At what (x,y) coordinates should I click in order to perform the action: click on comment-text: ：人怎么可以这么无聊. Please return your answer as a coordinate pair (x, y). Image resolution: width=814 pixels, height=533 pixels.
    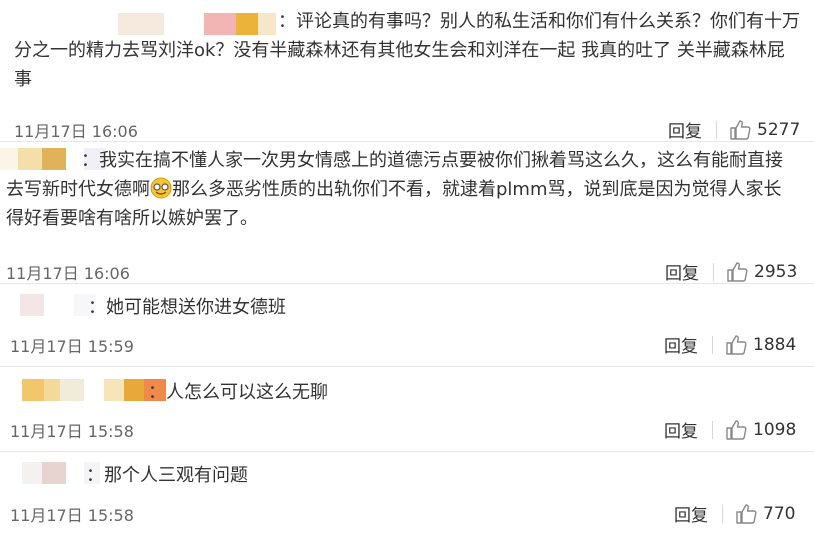
    Looking at the image, I should click on (238, 392).